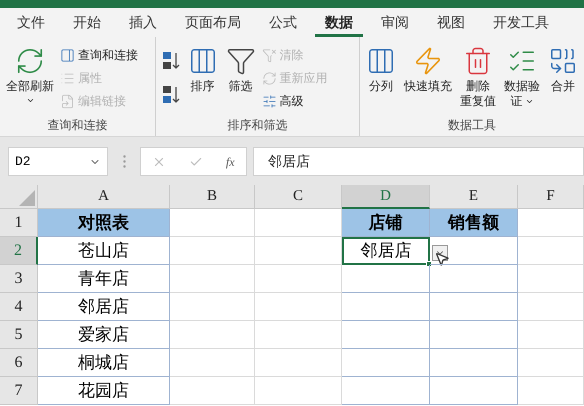  What do you see at coordinates (212, 197) in the screenshot?
I see `column-header: B` at bounding box center [212, 197].